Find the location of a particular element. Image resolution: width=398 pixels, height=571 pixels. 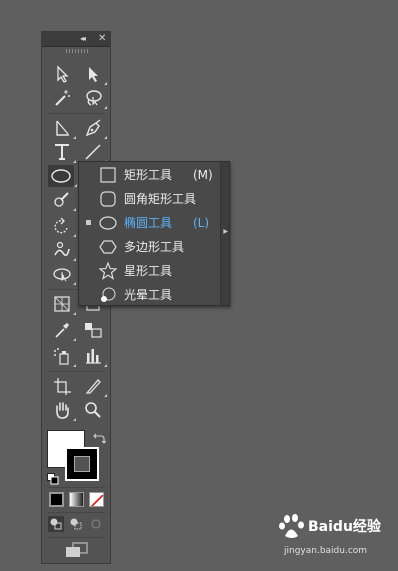

type-t-icon is located at coordinates (62, 152).